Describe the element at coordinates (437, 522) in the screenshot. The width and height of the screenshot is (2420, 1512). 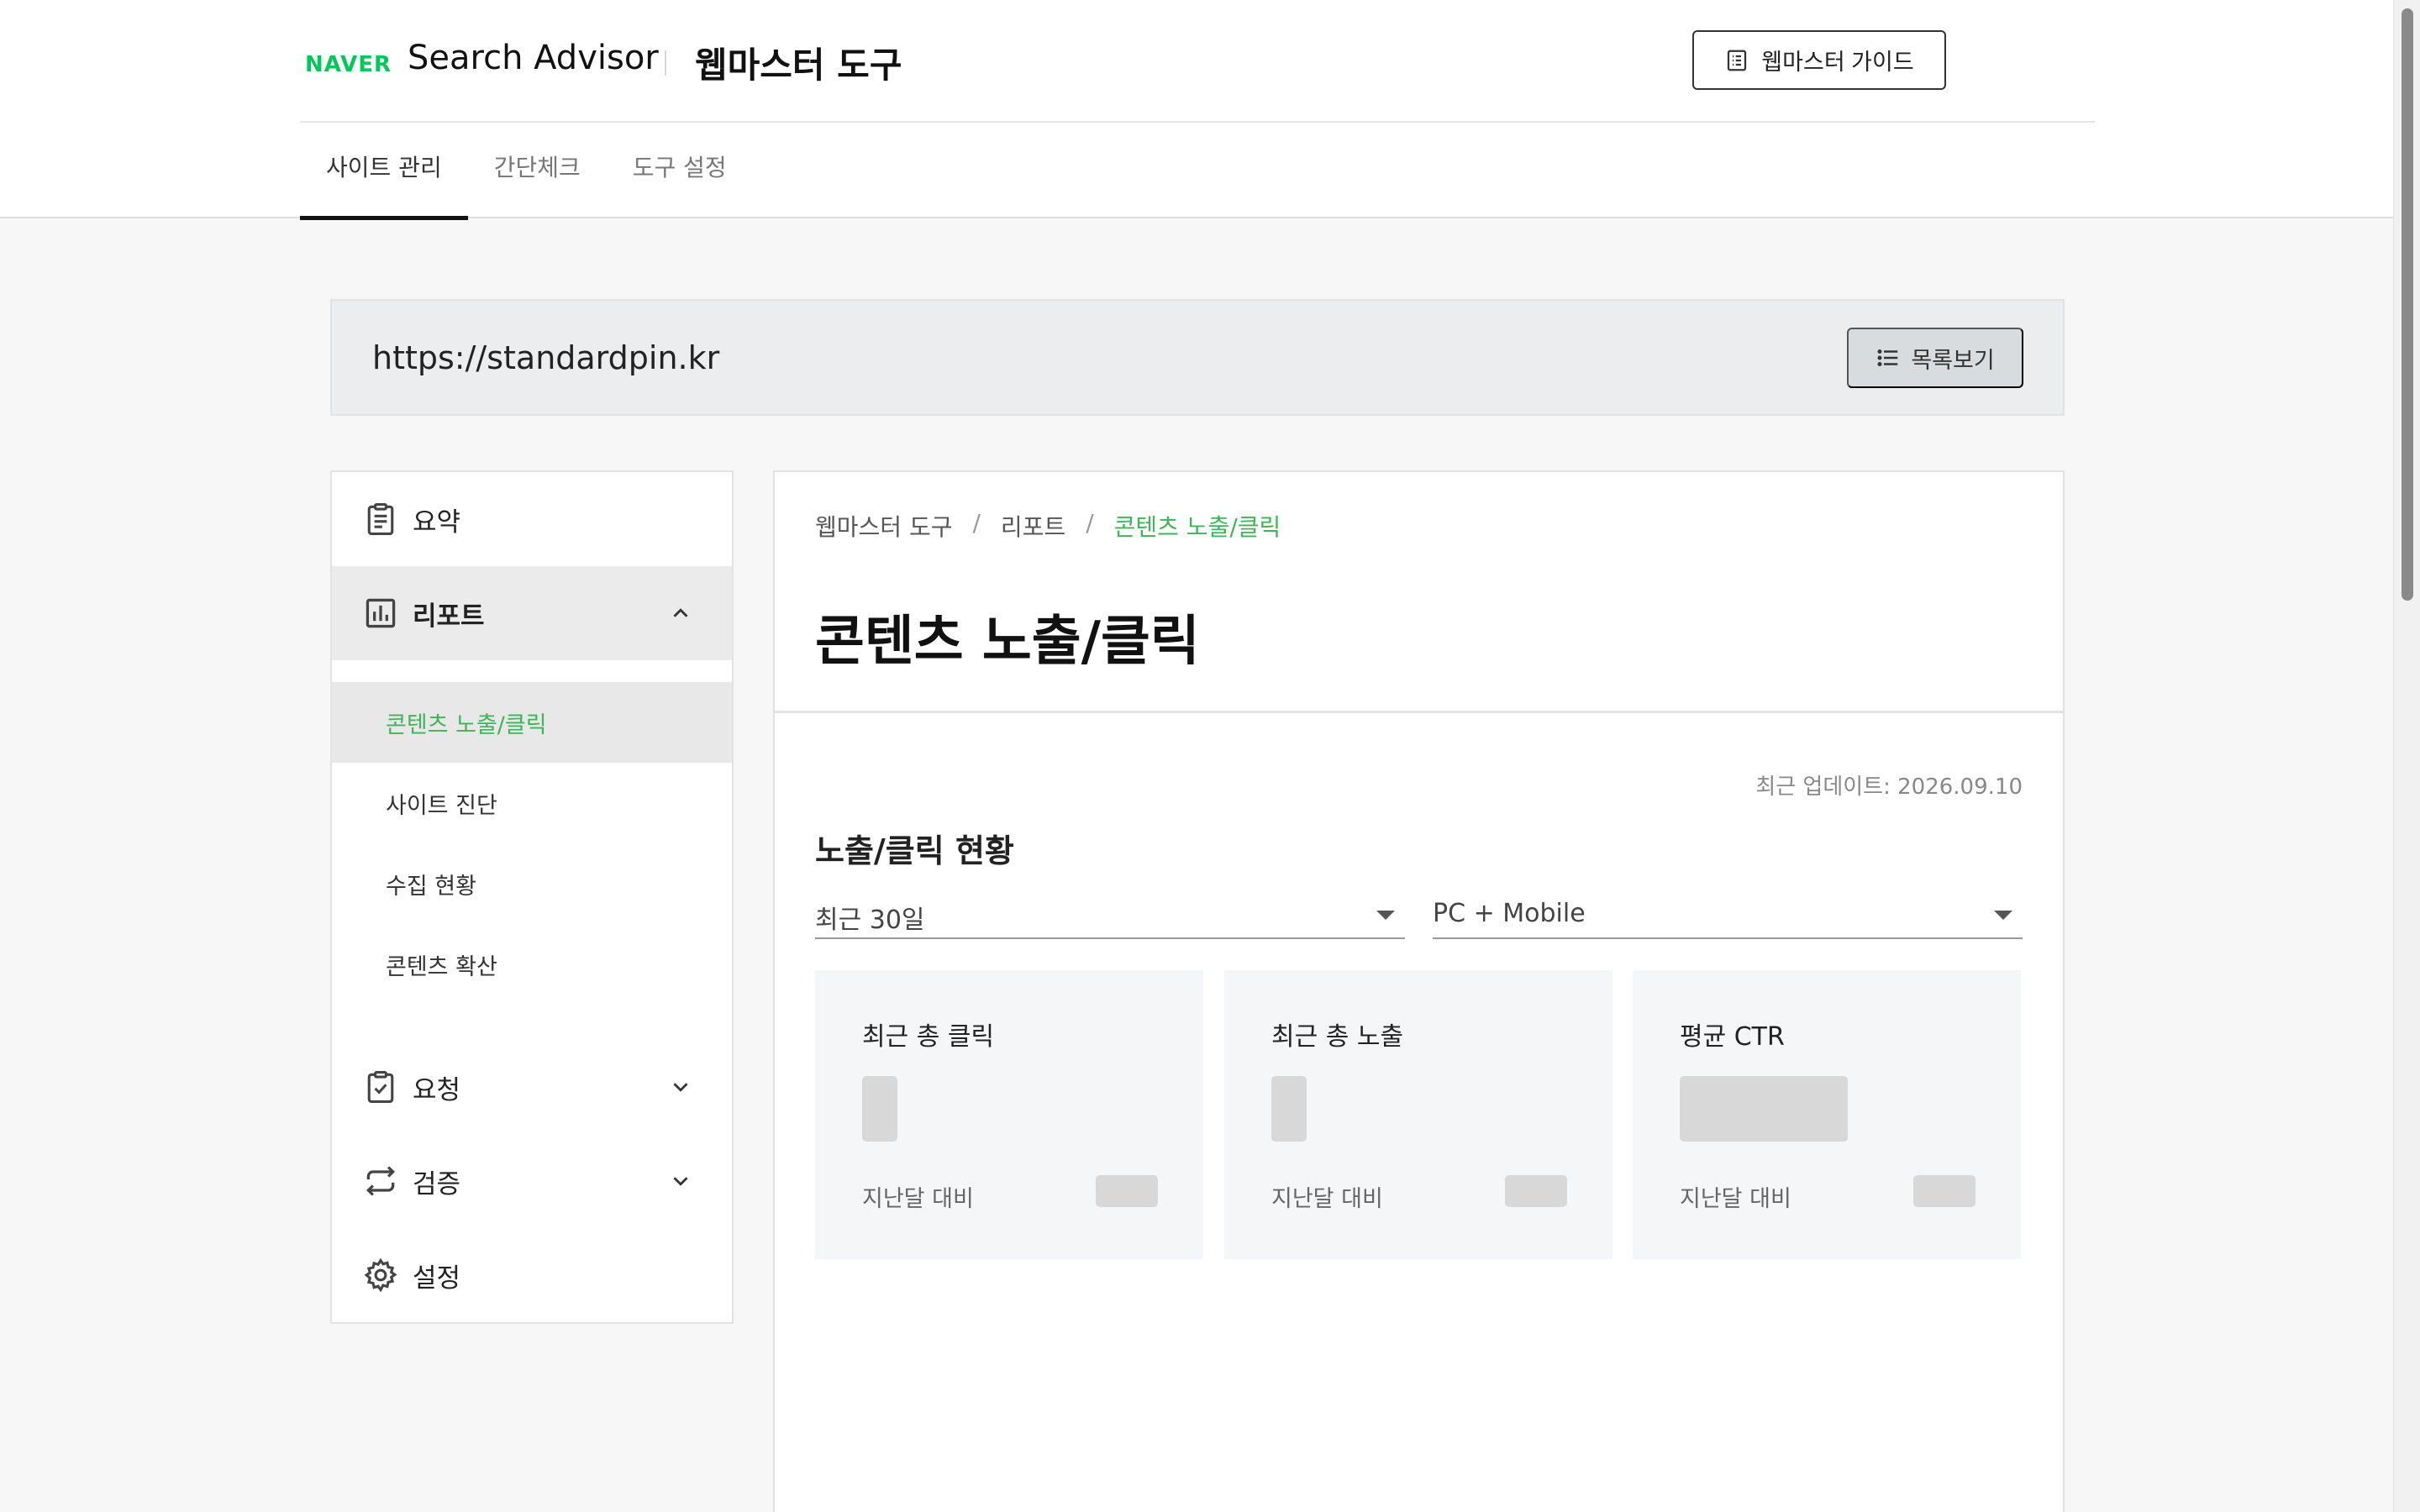
I see `sidebar-item-label: 요약` at that location.